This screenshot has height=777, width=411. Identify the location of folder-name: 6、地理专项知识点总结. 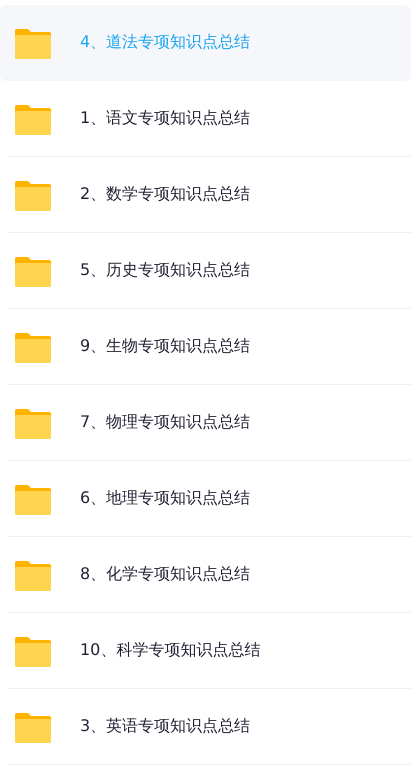
(165, 498).